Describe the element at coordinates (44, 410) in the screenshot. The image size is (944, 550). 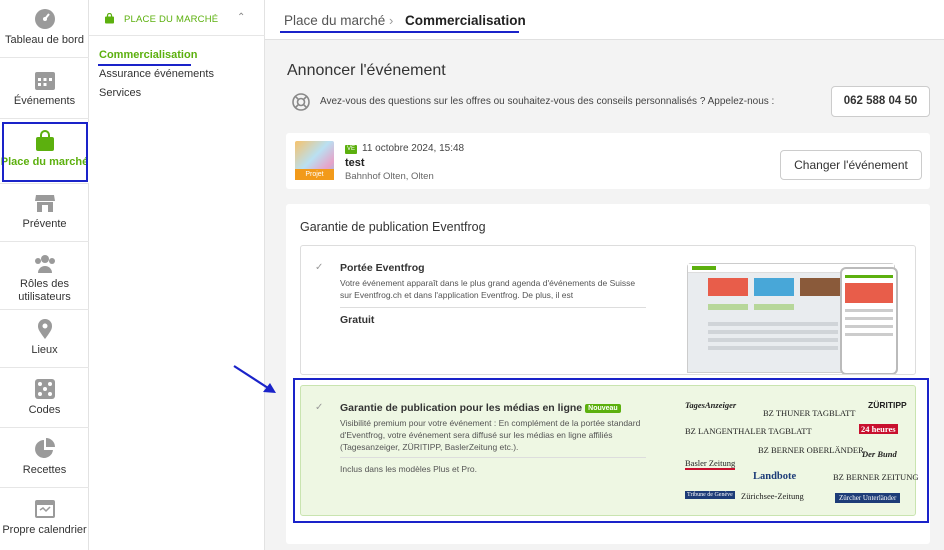
I see `sidebar-item-label: Codes` at that location.